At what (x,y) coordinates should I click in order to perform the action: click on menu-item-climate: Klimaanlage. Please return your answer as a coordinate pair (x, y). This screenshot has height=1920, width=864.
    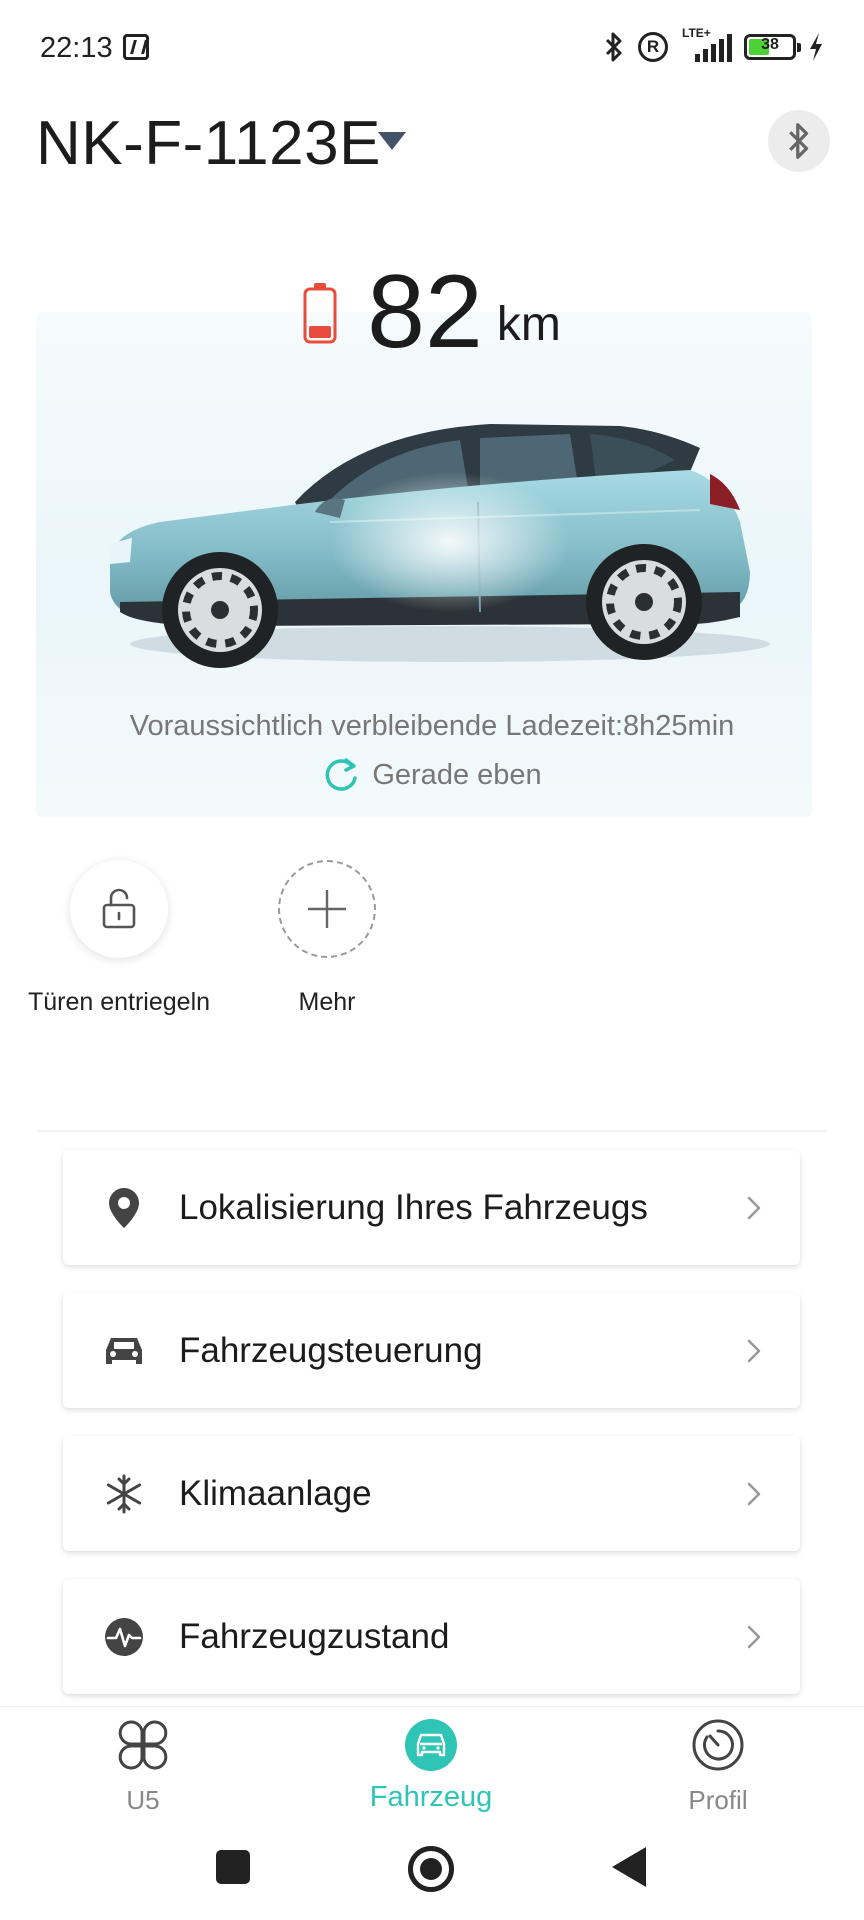
    Looking at the image, I should click on (431, 1493).